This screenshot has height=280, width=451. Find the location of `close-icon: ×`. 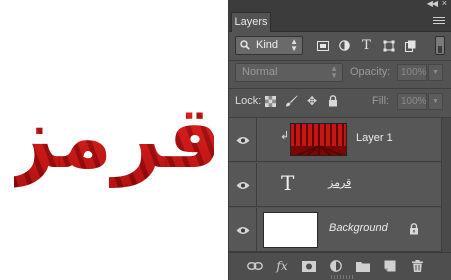

close-icon: × is located at coordinates (444, 4).